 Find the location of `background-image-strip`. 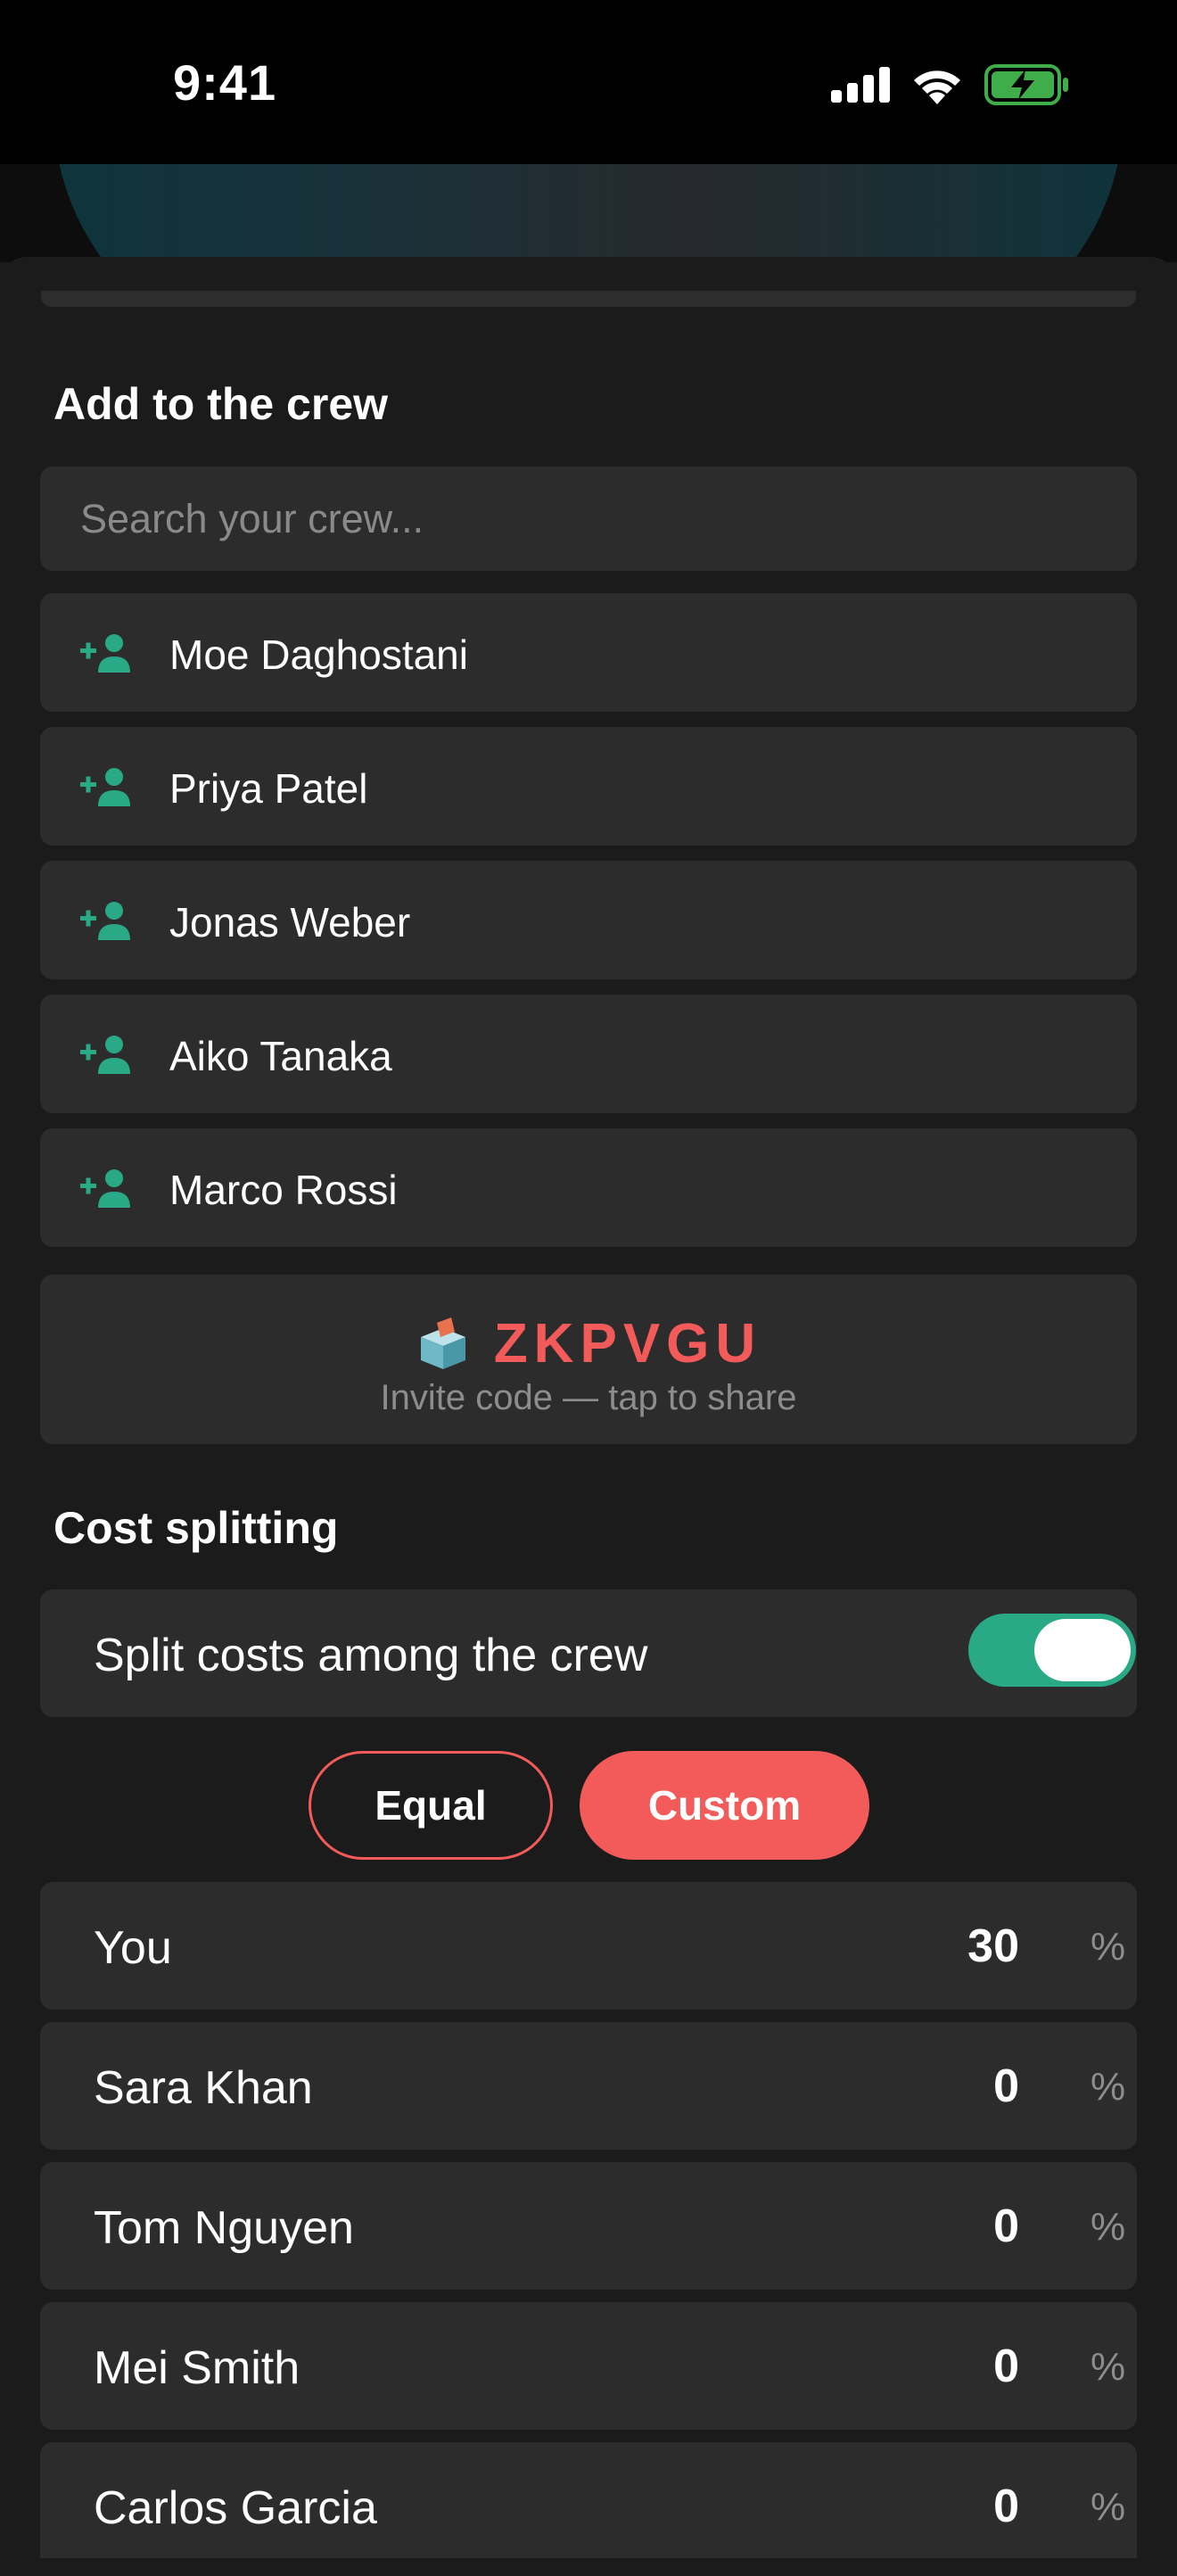

background-image-strip is located at coordinates (588, 213).